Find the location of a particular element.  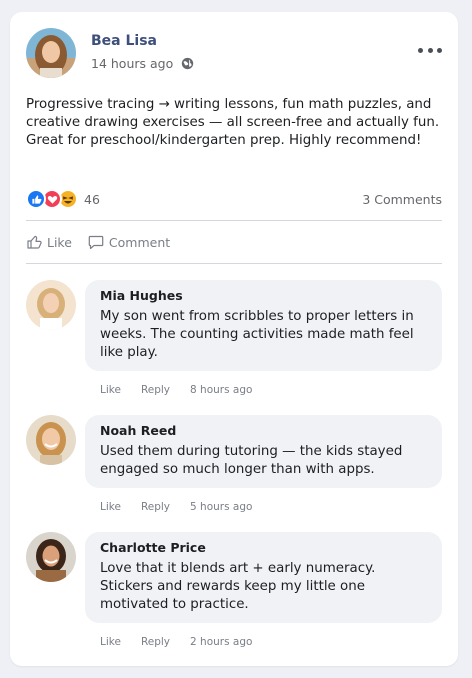

like-button: Like is located at coordinates (49, 242).